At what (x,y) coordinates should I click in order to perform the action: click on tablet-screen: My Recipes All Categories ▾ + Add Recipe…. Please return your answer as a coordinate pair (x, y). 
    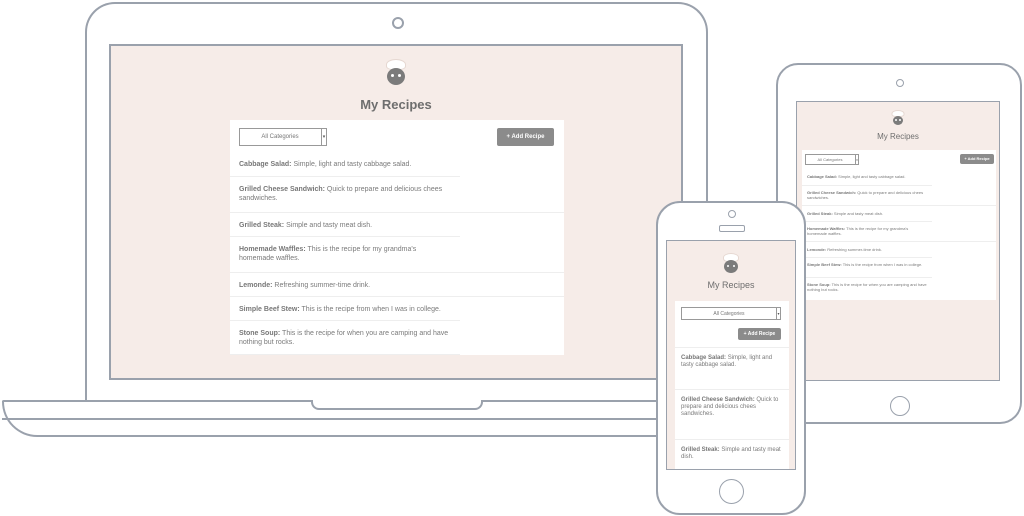
    Looking at the image, I should click on (898, 241).